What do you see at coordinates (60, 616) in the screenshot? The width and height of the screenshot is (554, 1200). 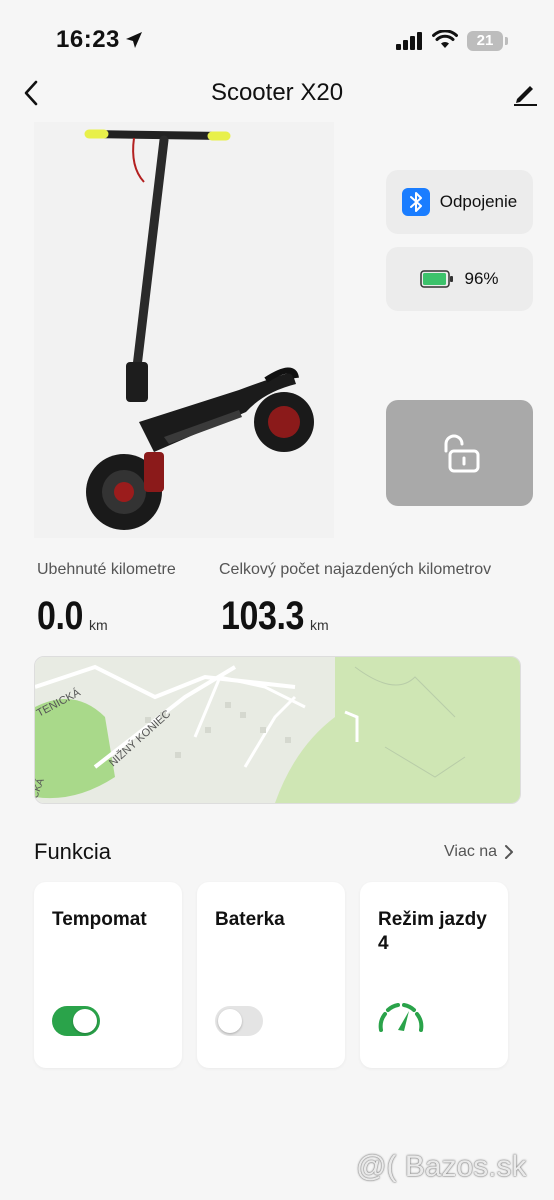 I see `trip-distance-value: 0.0` at bounding box center [60, 616].